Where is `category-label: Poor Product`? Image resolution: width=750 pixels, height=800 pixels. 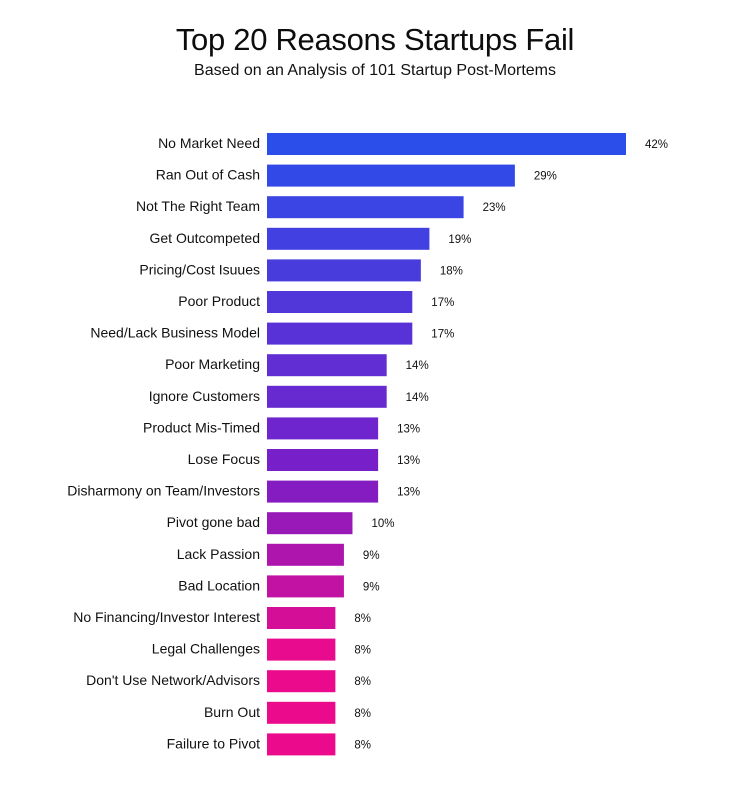
category-label: Poor Product is located at coordinates (219, 301).